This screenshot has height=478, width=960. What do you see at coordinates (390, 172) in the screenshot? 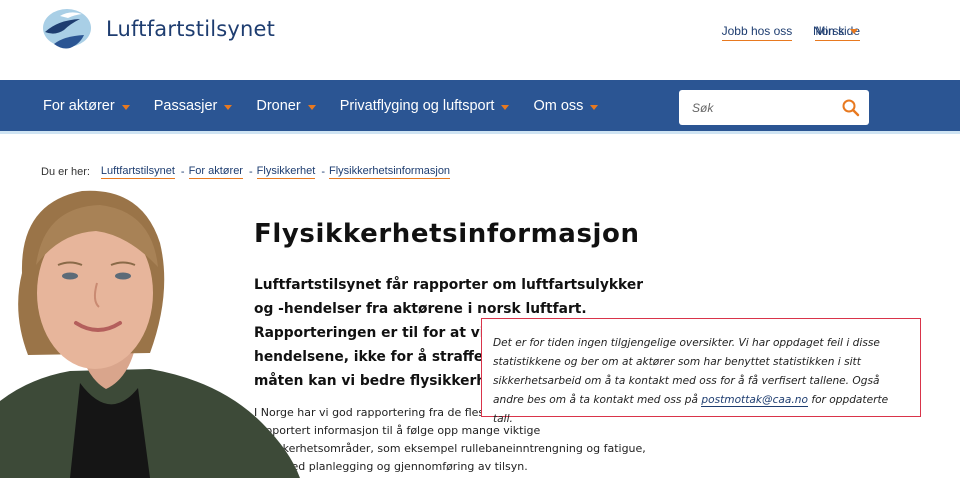
I see `breadcrumb-item-current: Flysikkerhetsinformasjon` at bounding box center [390, 172].